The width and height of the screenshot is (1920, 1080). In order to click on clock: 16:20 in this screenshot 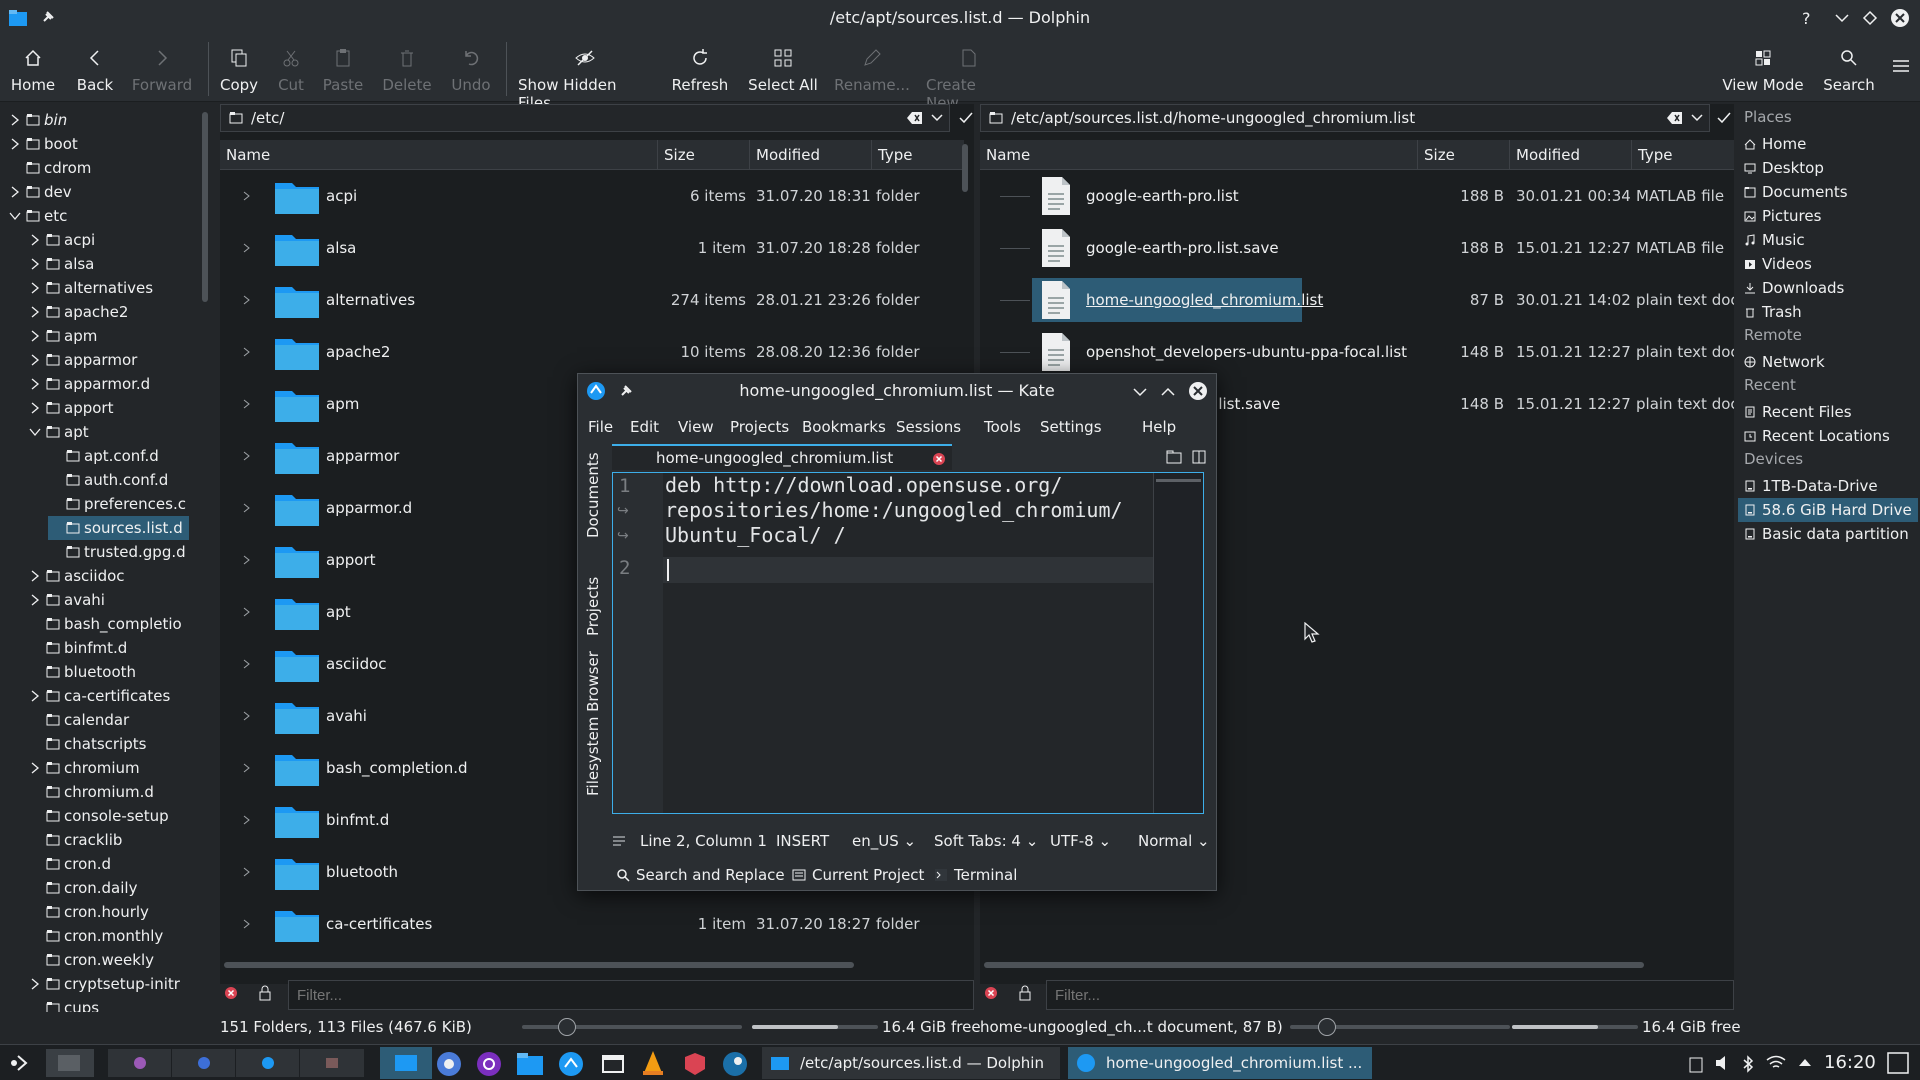, I will do `click(1850, 1062)`.